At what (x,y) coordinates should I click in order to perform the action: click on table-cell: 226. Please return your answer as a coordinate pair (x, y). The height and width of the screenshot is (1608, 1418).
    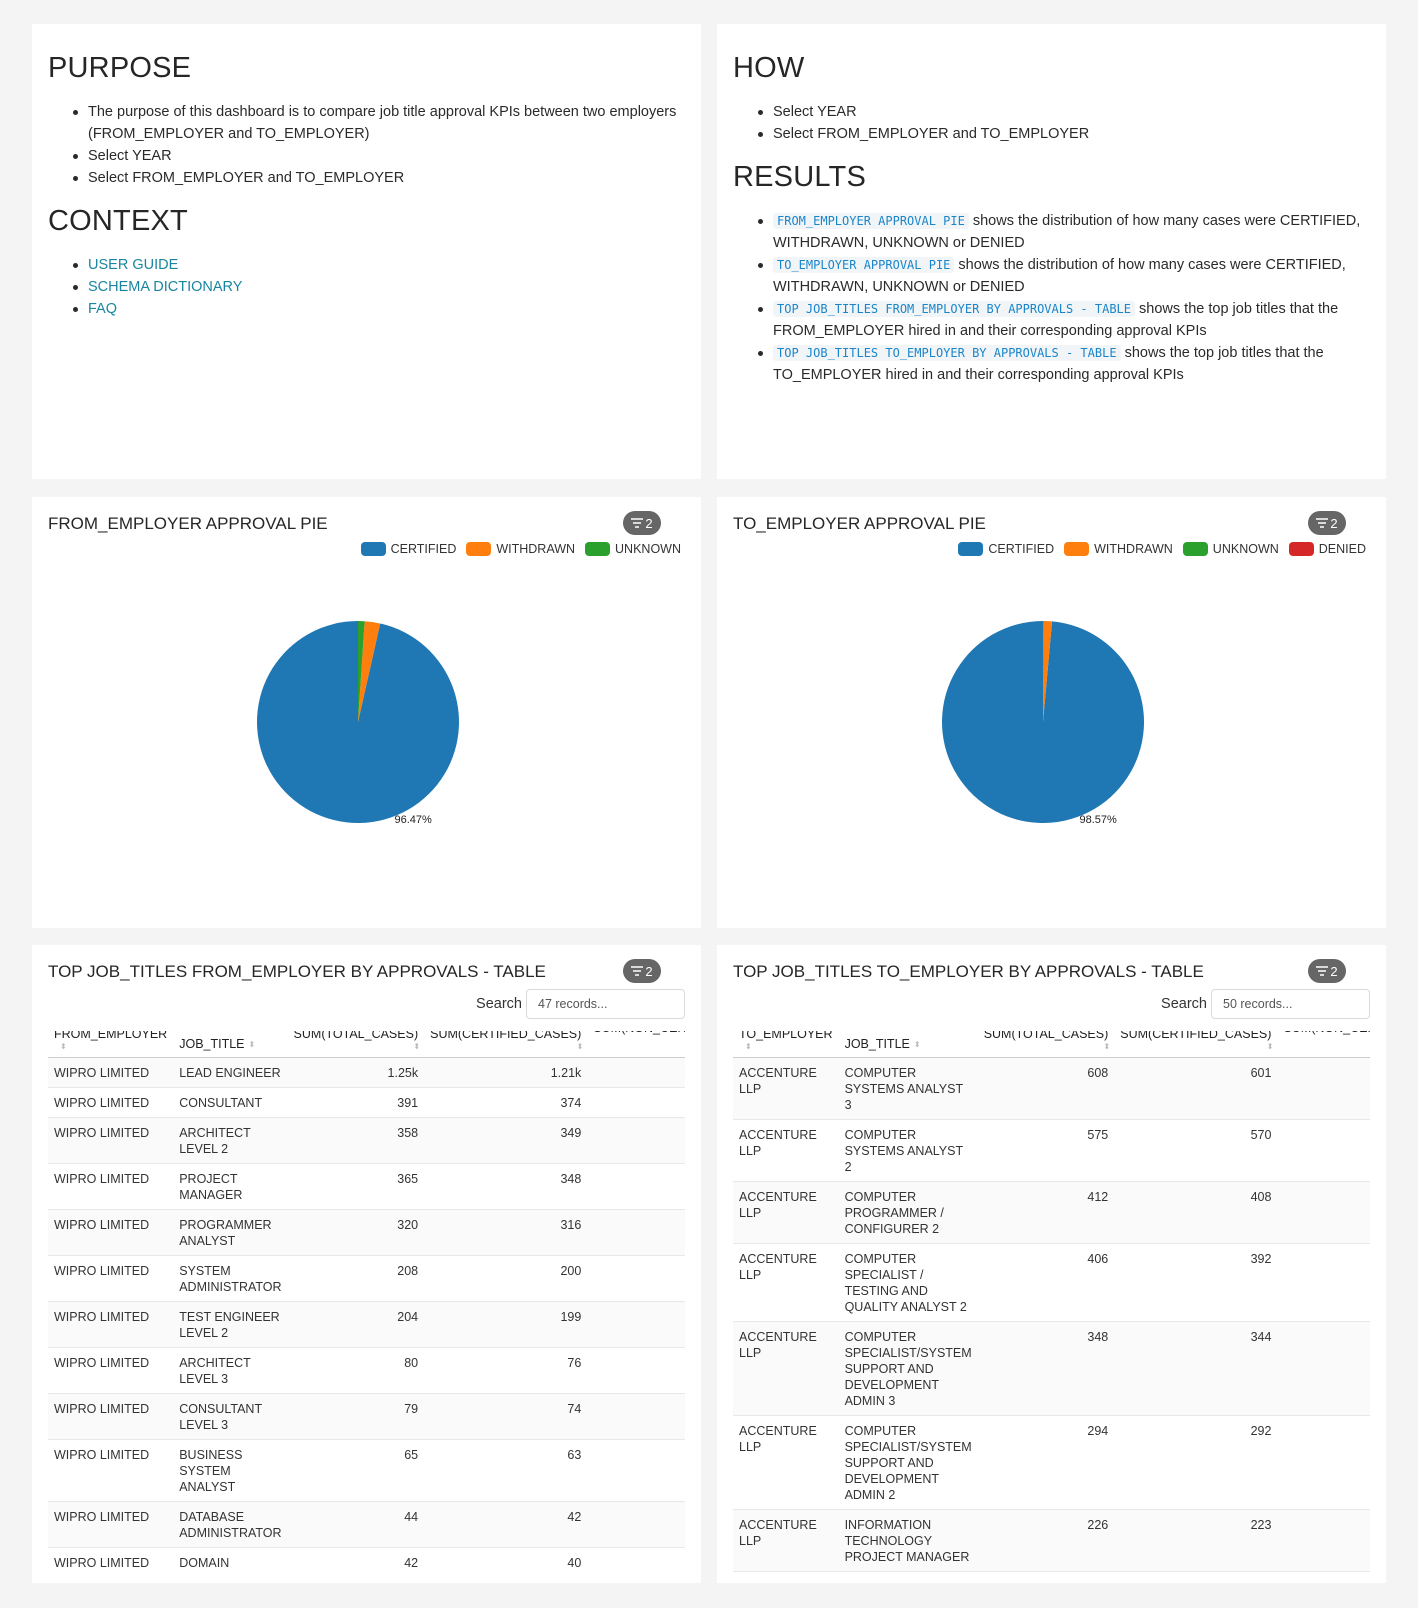
    Looking at the image, I should click on (1046, 1540).